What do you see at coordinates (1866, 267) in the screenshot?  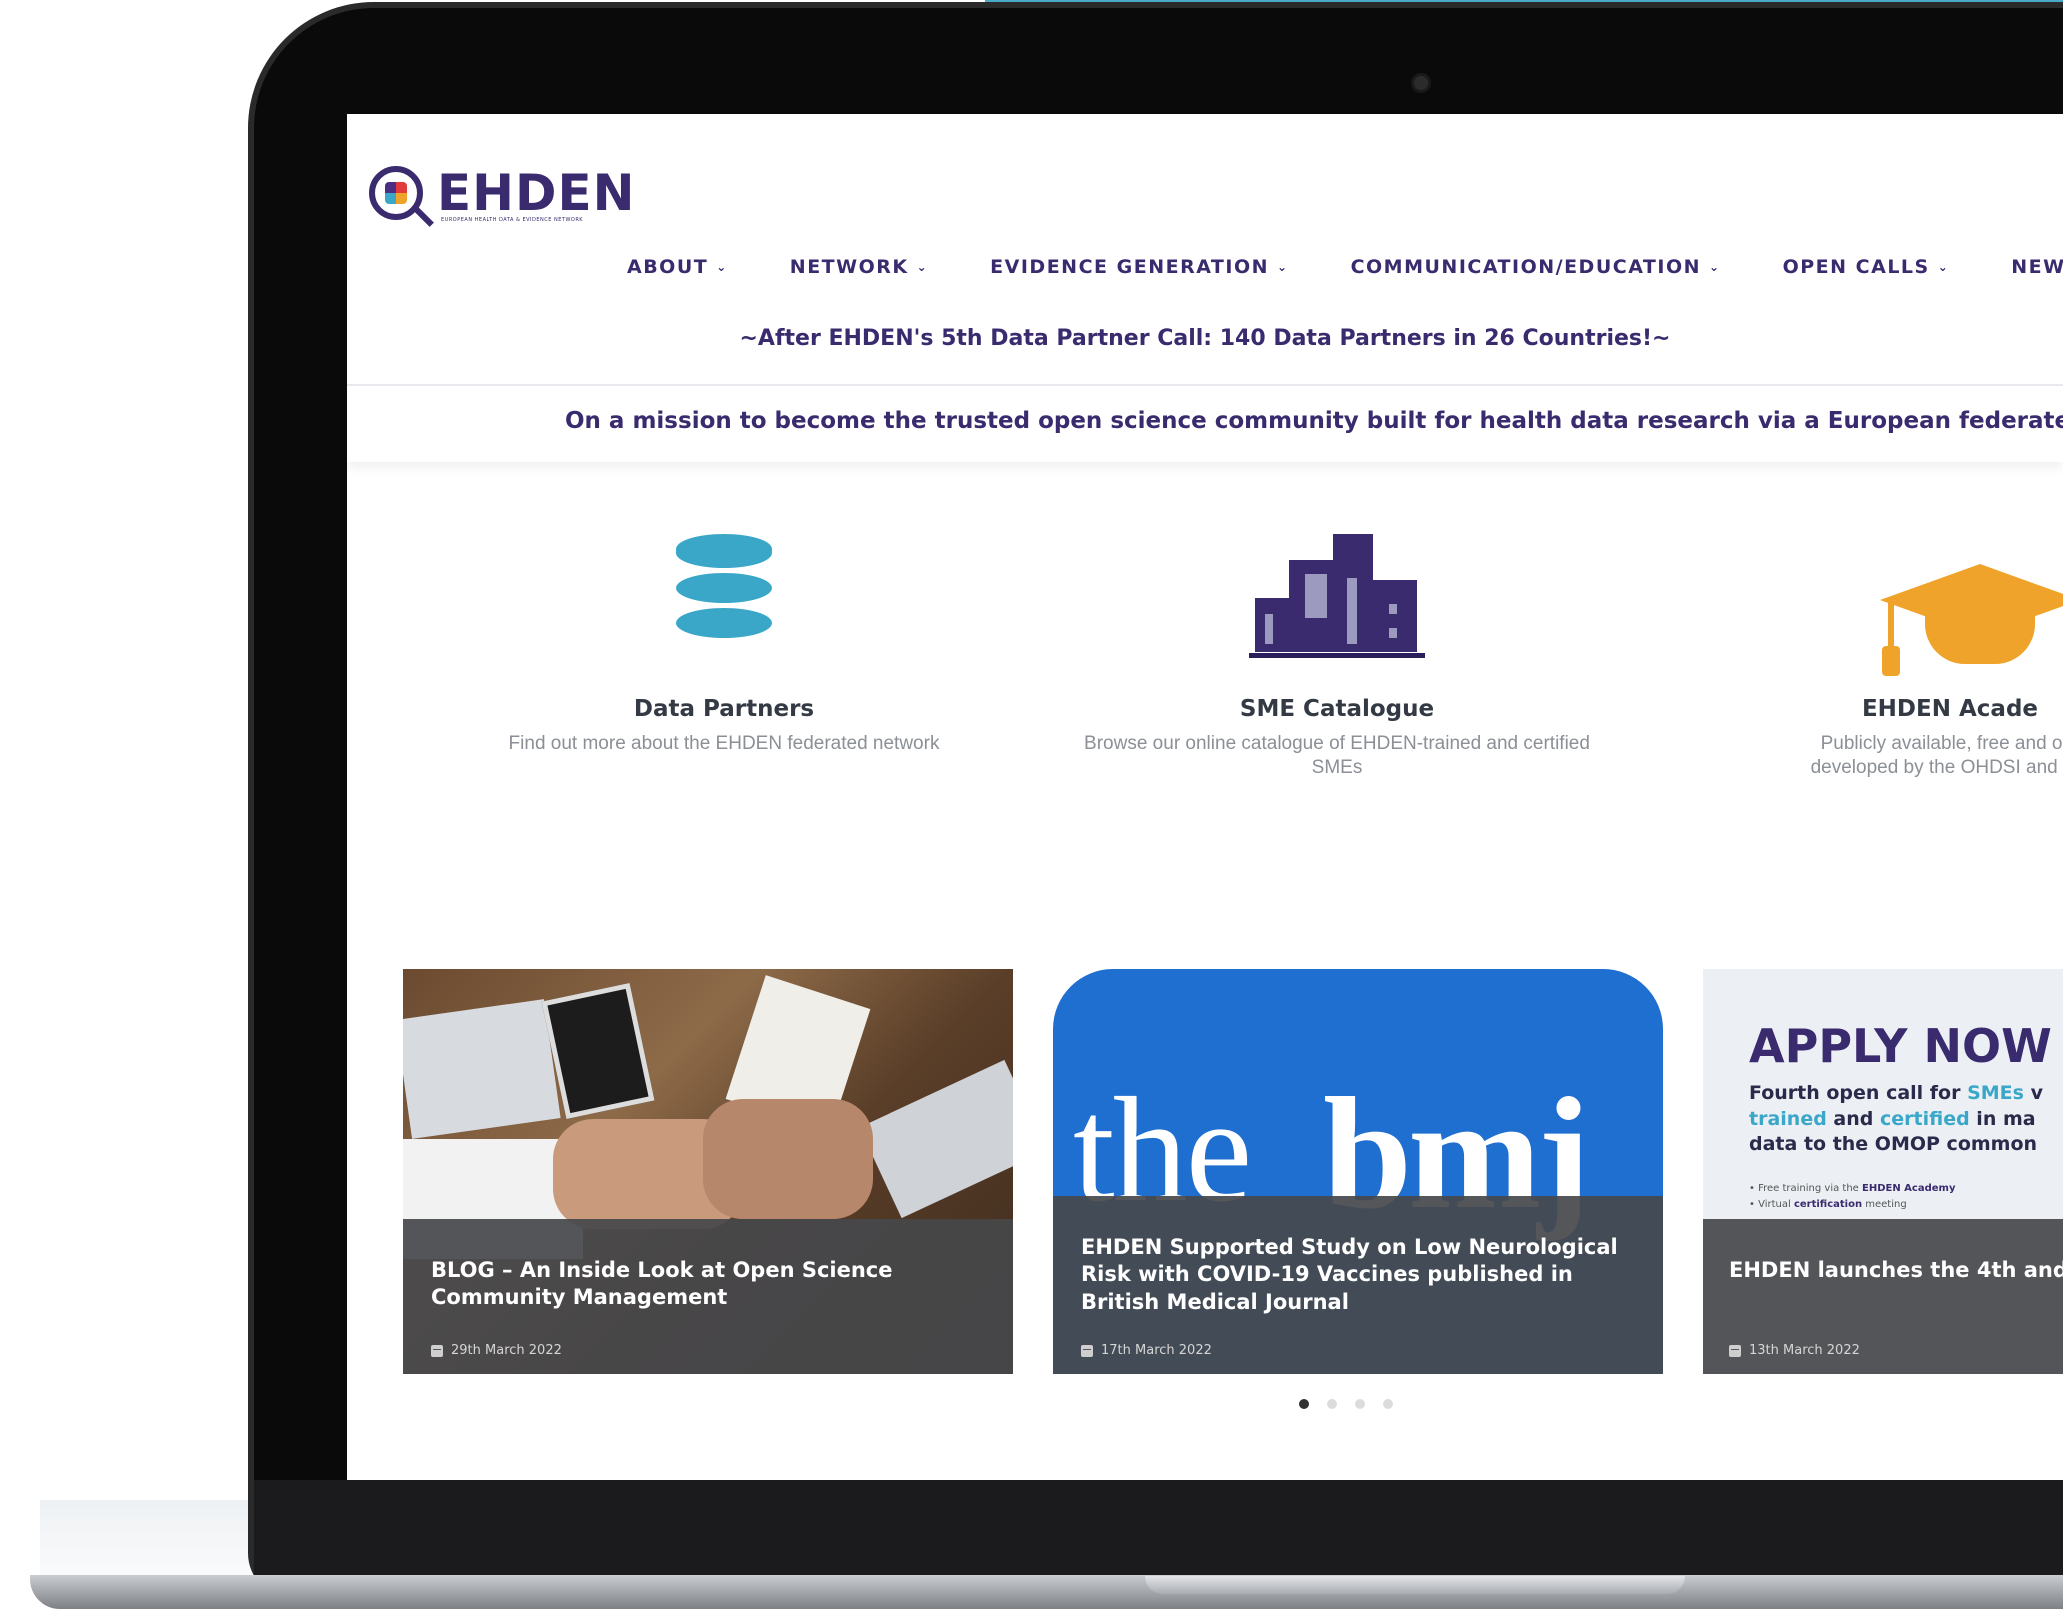 I see `nav-open-calls: OPEN CALLS ⌄` at bounding box center [1866, 267].